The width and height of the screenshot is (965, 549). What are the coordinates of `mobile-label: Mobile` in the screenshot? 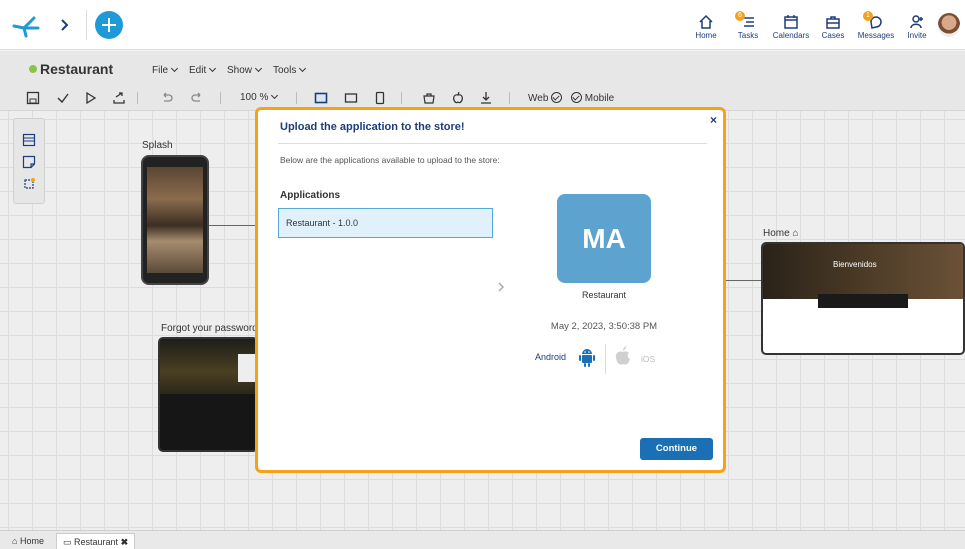 It's located at (599, 98).